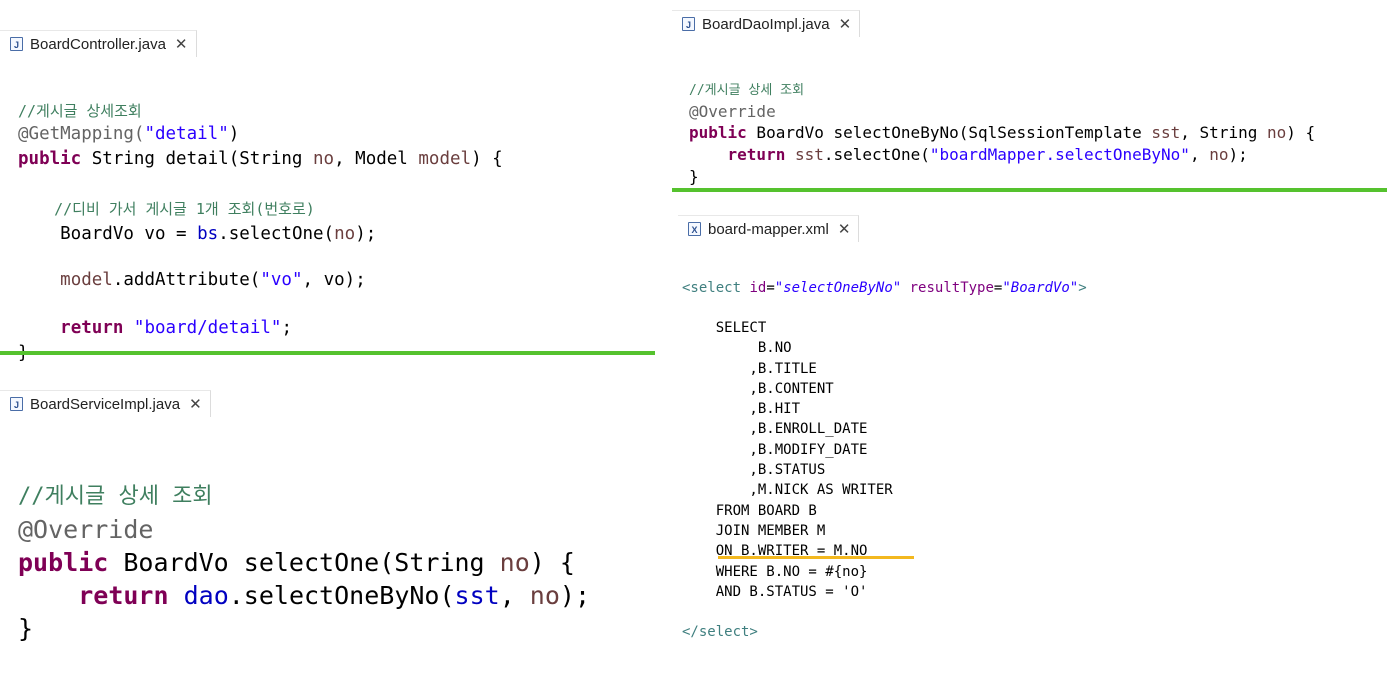  What do you see at coordinates (775, 591) in the screenshot?
I see `code-line: AND B.STATUS = 'O'` at bounding box center [775, 591].